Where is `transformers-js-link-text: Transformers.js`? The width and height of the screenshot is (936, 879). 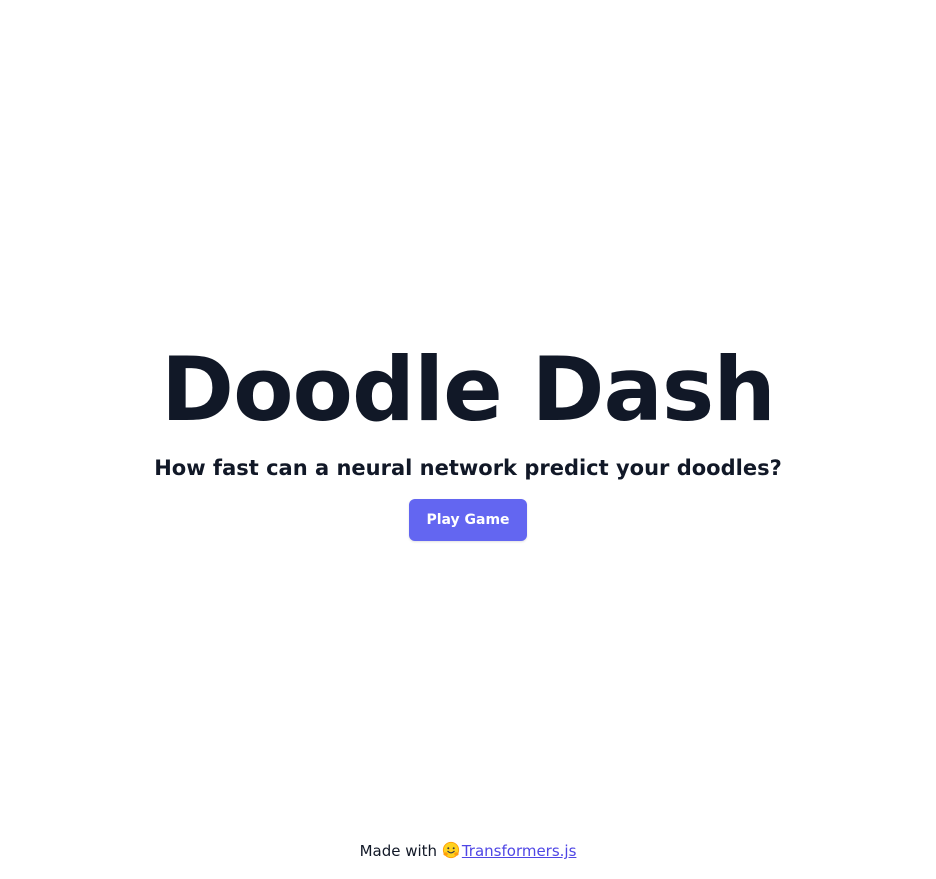 transformers-js-link-text: Transformers.js is located at coordinates (519, 851).